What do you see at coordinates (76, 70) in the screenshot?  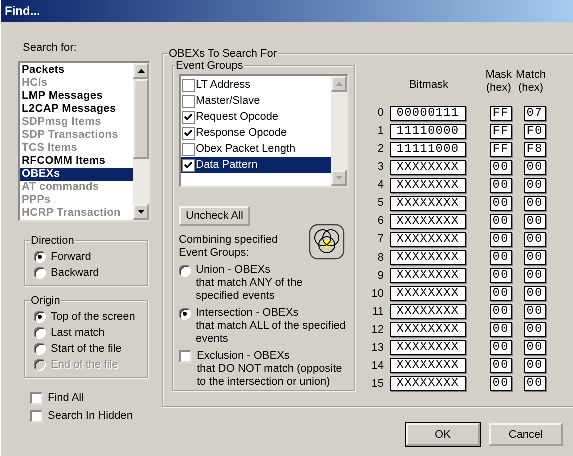 I see `list-item: Packets` at bounding box center [76, 70].